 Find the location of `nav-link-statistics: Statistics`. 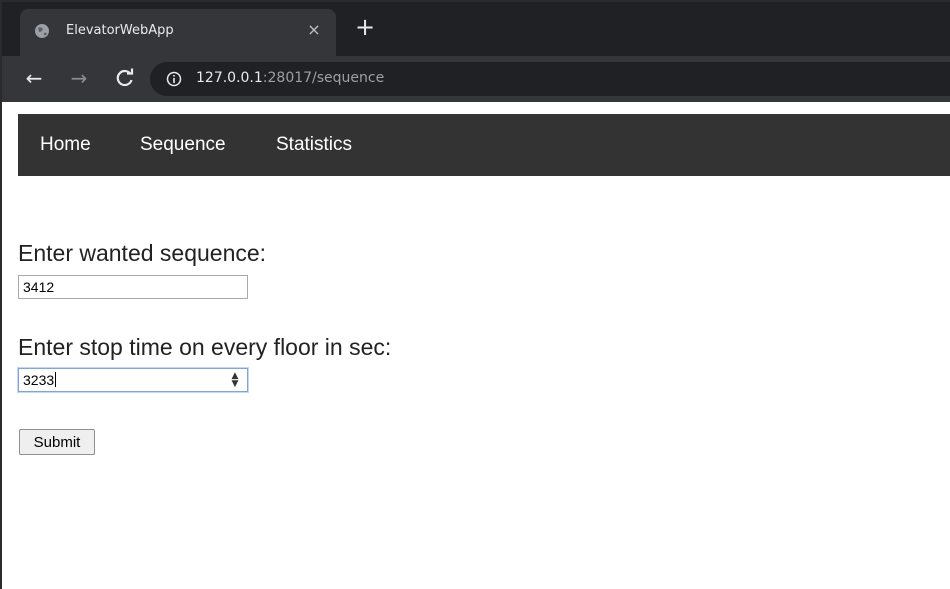

nav-link-statistics: Statistics is located at coordinates (314, 145).